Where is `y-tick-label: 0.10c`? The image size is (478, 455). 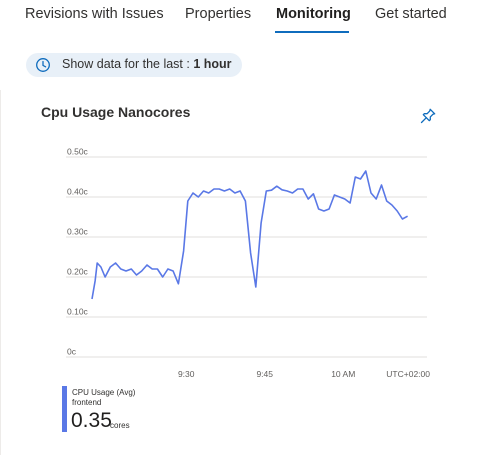
y-tick-label: 0.10c is located at coordinates (78, 312).